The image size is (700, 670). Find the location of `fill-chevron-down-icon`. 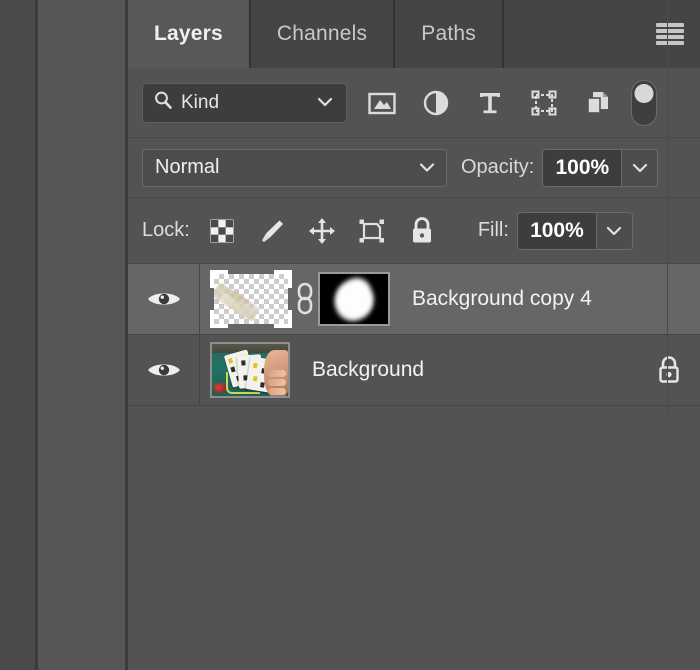

fill-chevron-down-icon is located at coordinates (613, 230).